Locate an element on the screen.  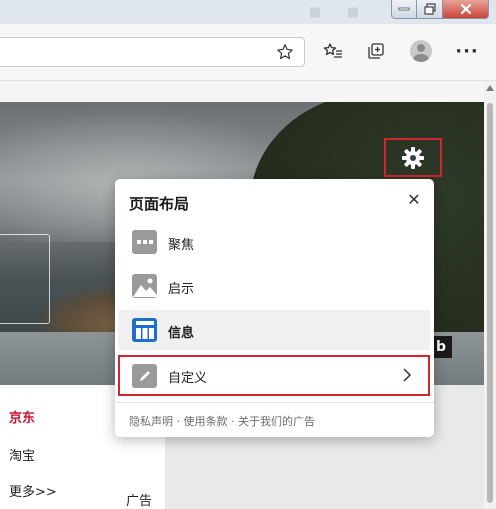
browser-toolbar: ··· is located at coordinates (248, 52).